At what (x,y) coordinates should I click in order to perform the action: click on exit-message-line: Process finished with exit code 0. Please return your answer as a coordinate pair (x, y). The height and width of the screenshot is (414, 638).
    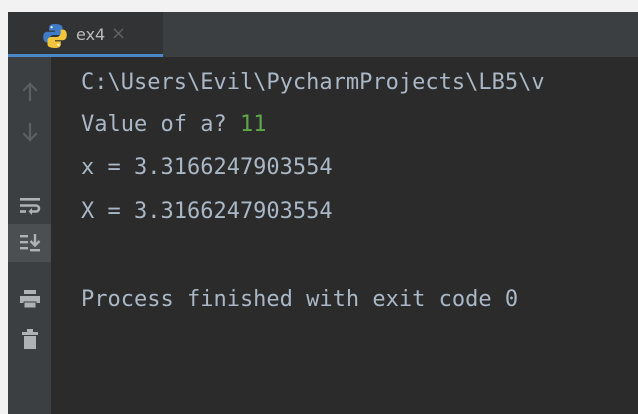
    Looking at the image, I should click on (300, 299).